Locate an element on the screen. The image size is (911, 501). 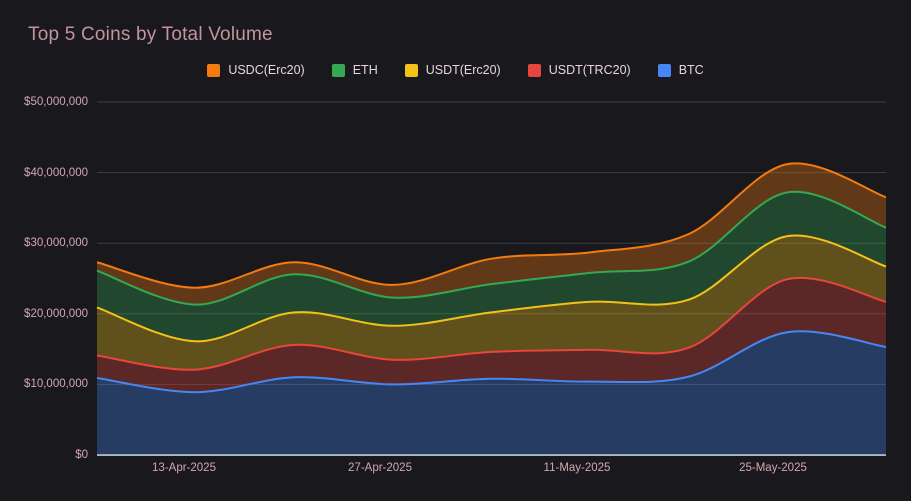
y-axis-tick-label: $30,000,000 is located at coordinates (56, 243).